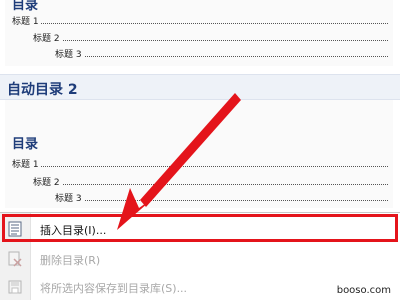  What do you see at coordinates (179, 161) in the screenshot?
I see `annotation-arrow-icon` at bounding box center [179, 161].